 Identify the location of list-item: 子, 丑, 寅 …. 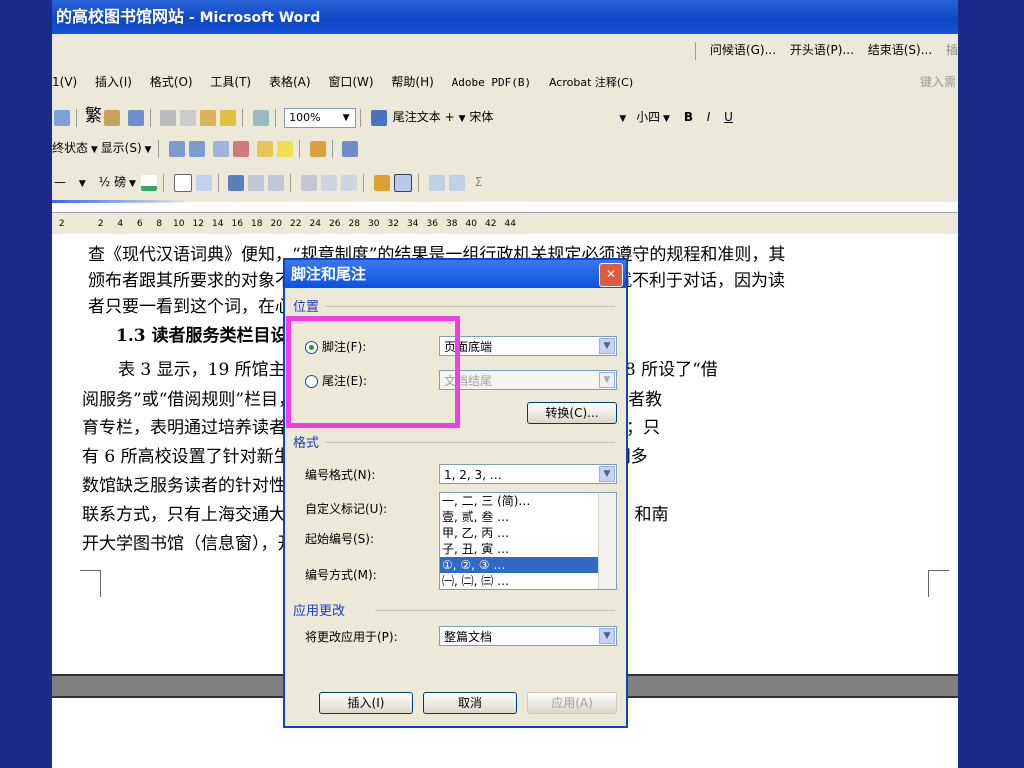
(528, 549).